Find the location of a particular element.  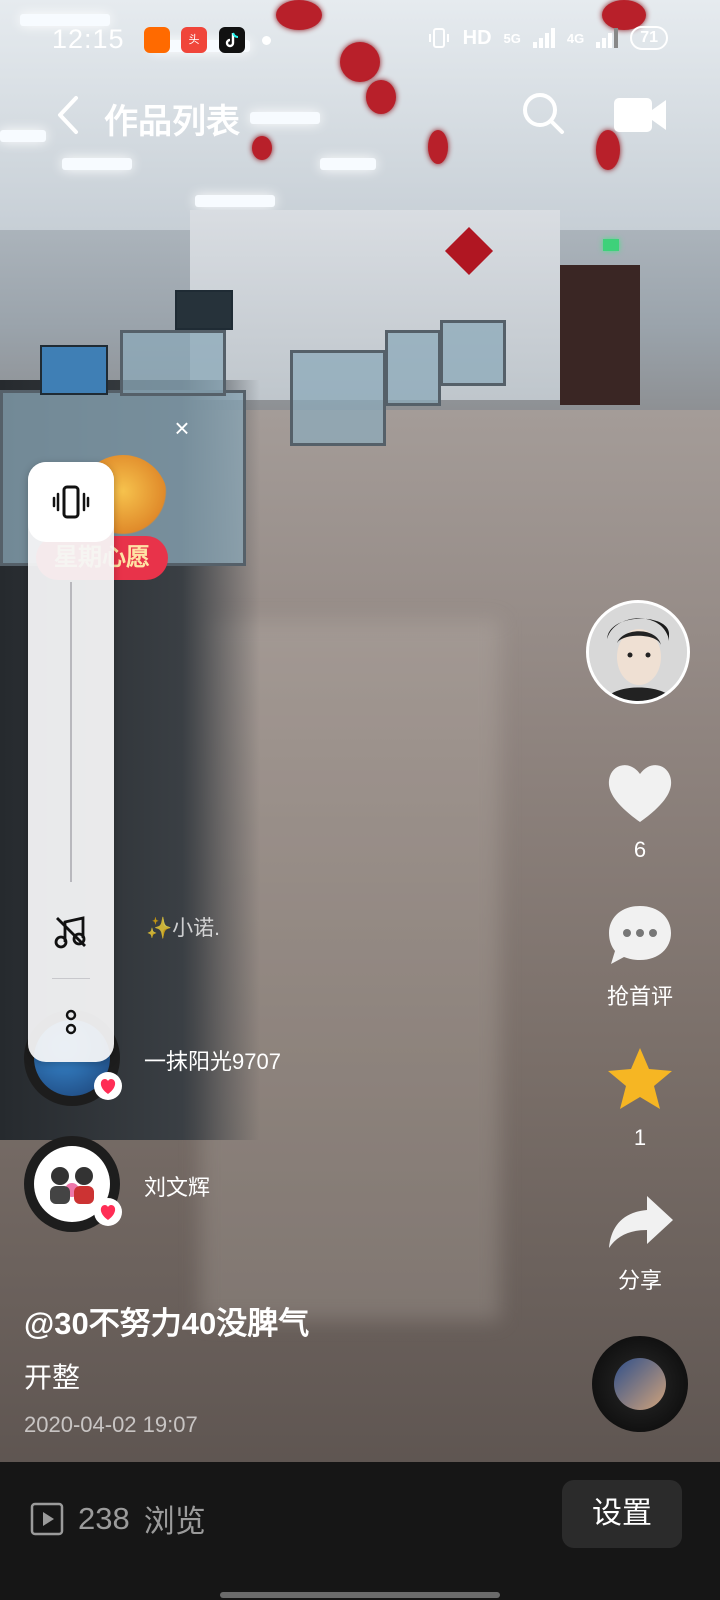

promo-close-icon: × is located at coordinates (182, 428).